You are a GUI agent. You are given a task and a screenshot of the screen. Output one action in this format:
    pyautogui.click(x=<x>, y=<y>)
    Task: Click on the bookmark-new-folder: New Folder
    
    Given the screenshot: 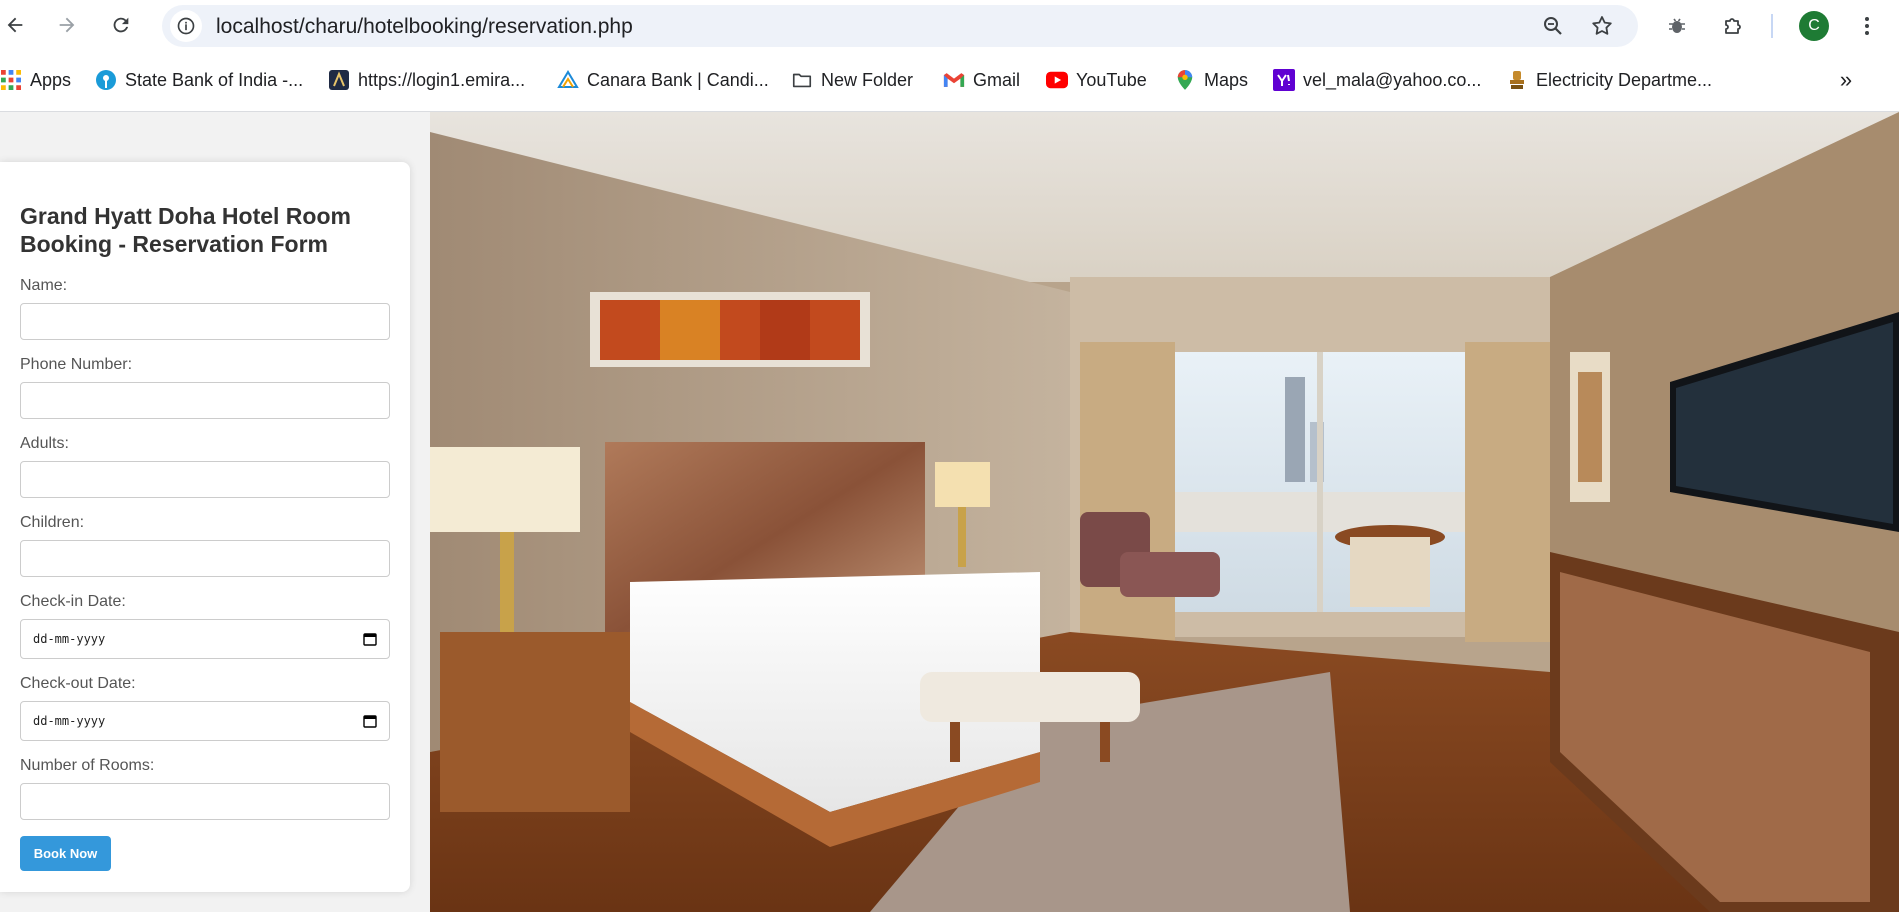 What is the action you would take?
    pyautogui.click(x=852, y=80)
    